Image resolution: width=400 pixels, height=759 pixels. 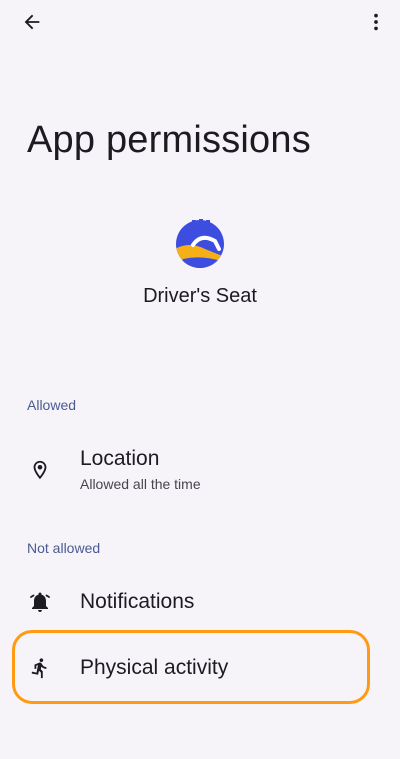 What do you see at coordinates (40, 602) in the screenshot?
I see `notifications-off-icon` at bounding box center [40, 602].